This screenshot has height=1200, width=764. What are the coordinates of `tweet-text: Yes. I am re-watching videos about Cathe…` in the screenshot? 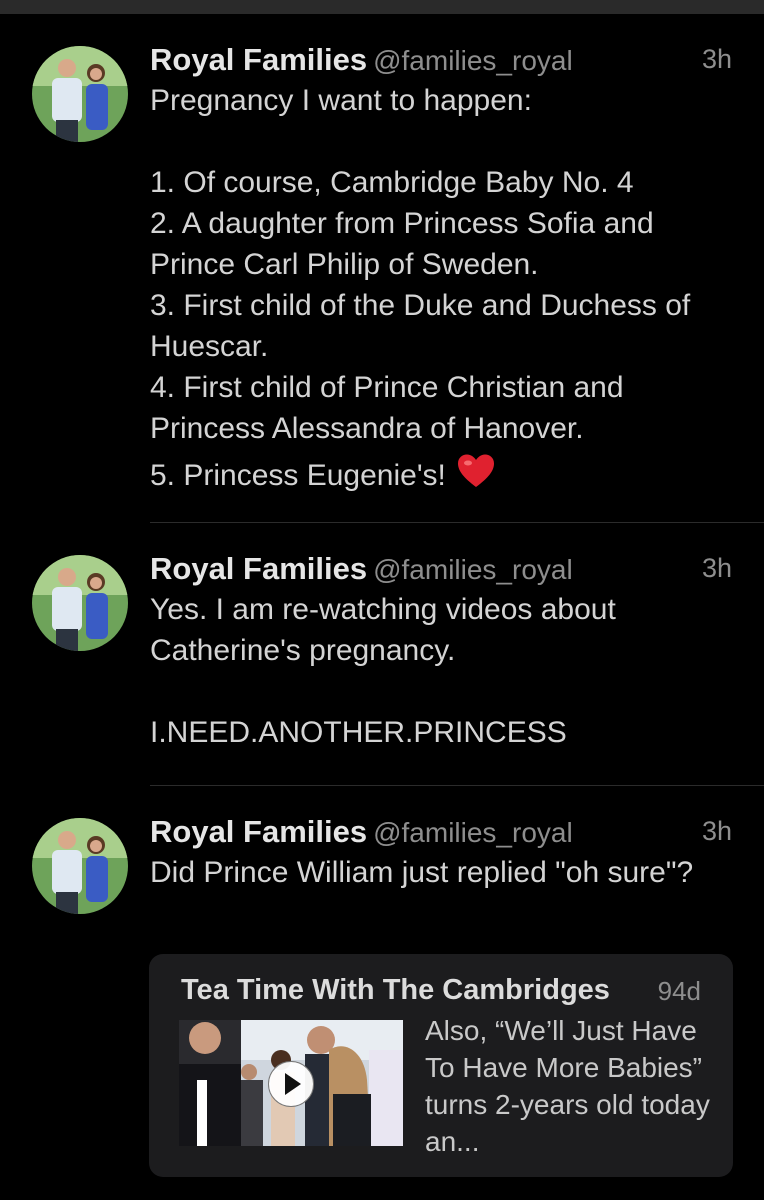 It's located at (383, 671).